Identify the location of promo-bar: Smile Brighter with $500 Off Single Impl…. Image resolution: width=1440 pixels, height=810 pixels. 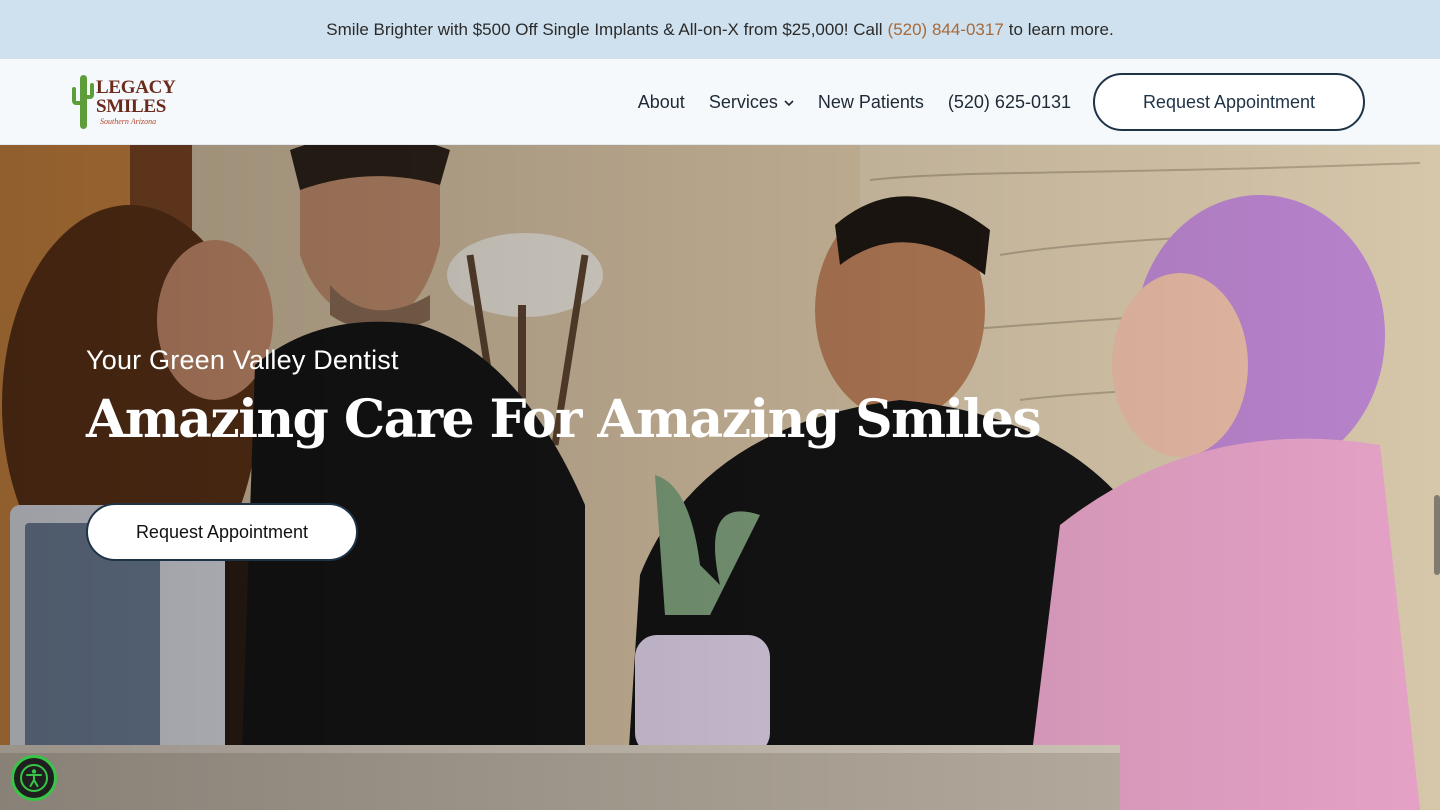
(720, 29).